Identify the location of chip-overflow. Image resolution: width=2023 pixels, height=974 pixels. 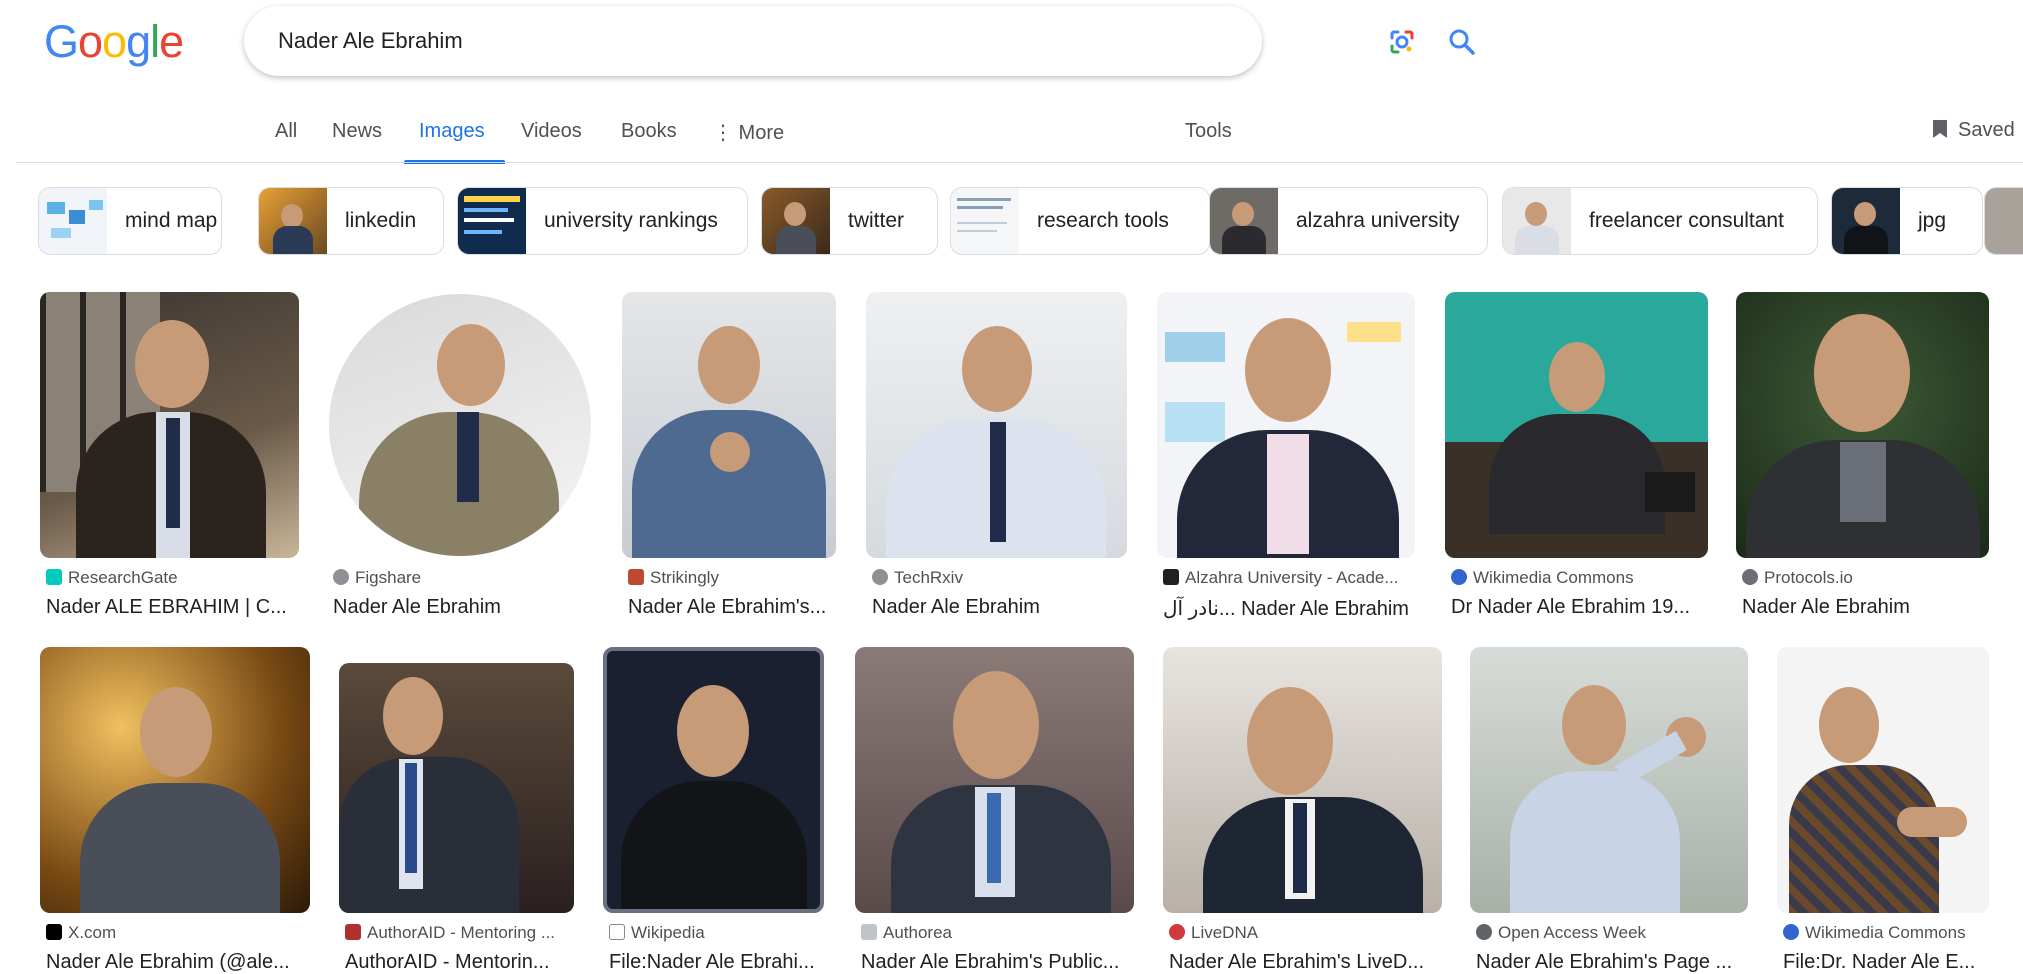
(2003, 221).